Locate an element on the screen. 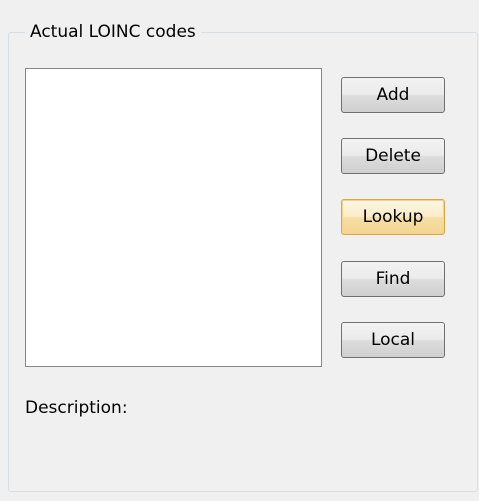  add-button: Add is located at coordinates (393, 95).